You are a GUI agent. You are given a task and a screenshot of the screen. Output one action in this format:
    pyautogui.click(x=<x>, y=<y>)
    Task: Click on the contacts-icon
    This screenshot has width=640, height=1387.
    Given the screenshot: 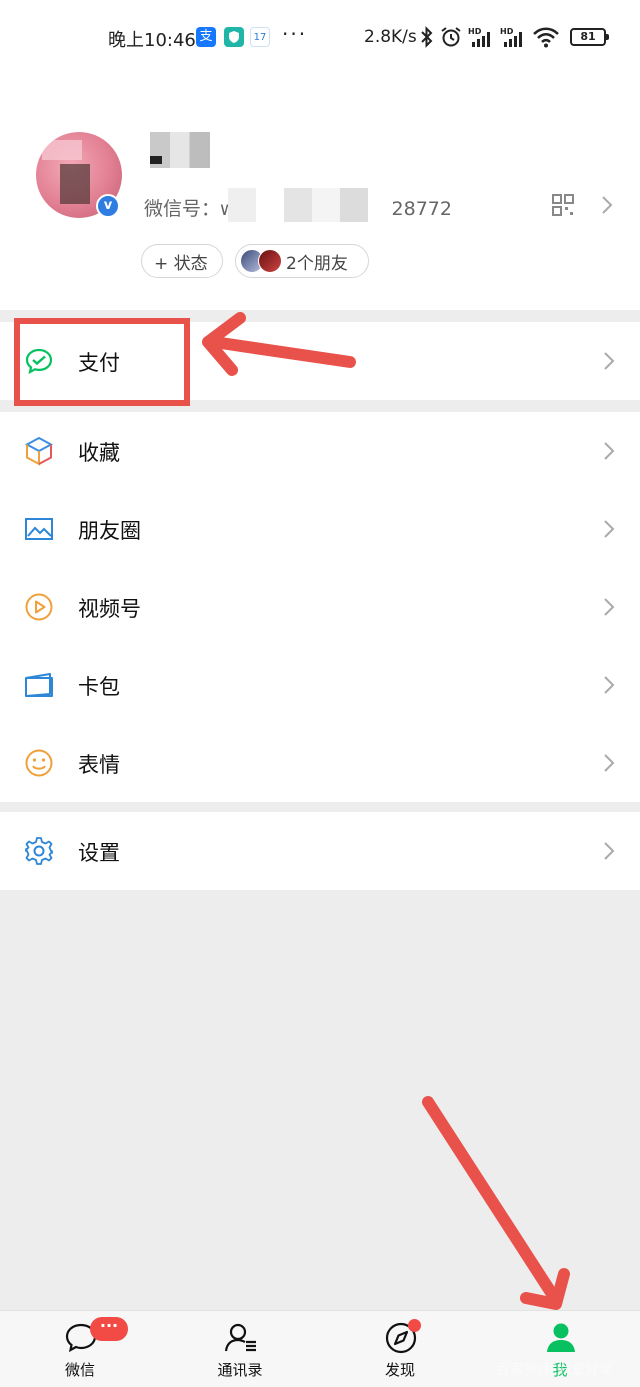 What is the action you would take?
    pyautogui.click(x=240, y=1337)
    